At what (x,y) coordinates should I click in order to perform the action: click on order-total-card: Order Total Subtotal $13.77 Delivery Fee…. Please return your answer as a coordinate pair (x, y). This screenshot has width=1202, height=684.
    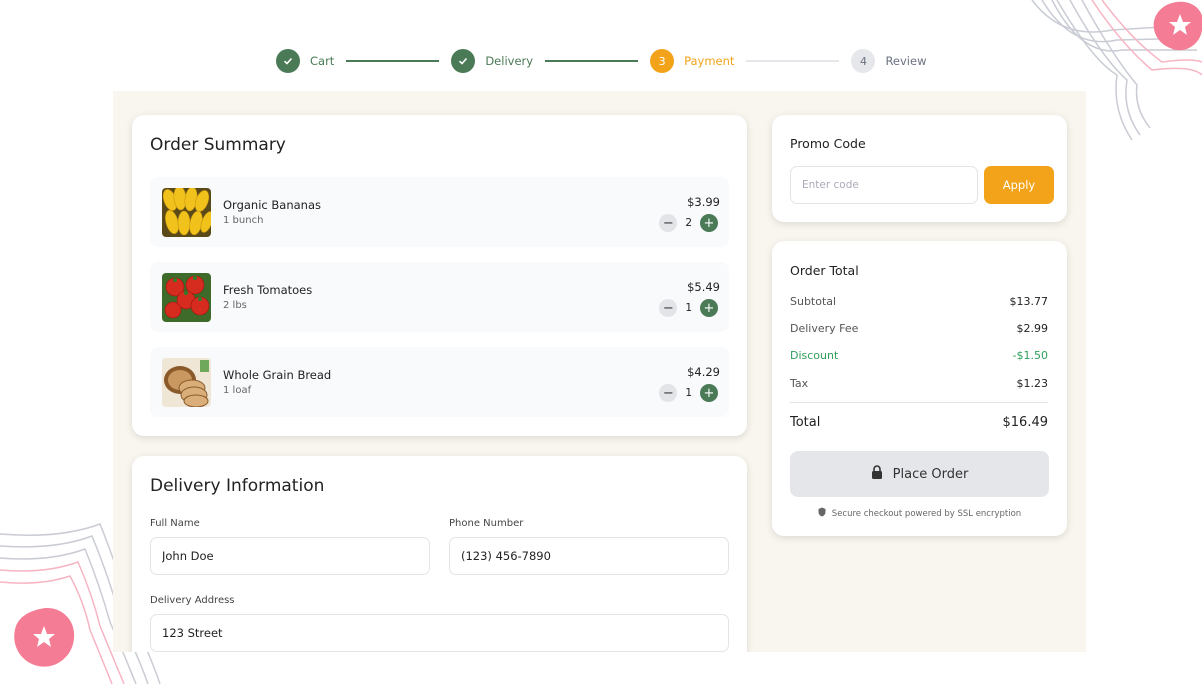
    Looking at the image, I should click on (919, 388).